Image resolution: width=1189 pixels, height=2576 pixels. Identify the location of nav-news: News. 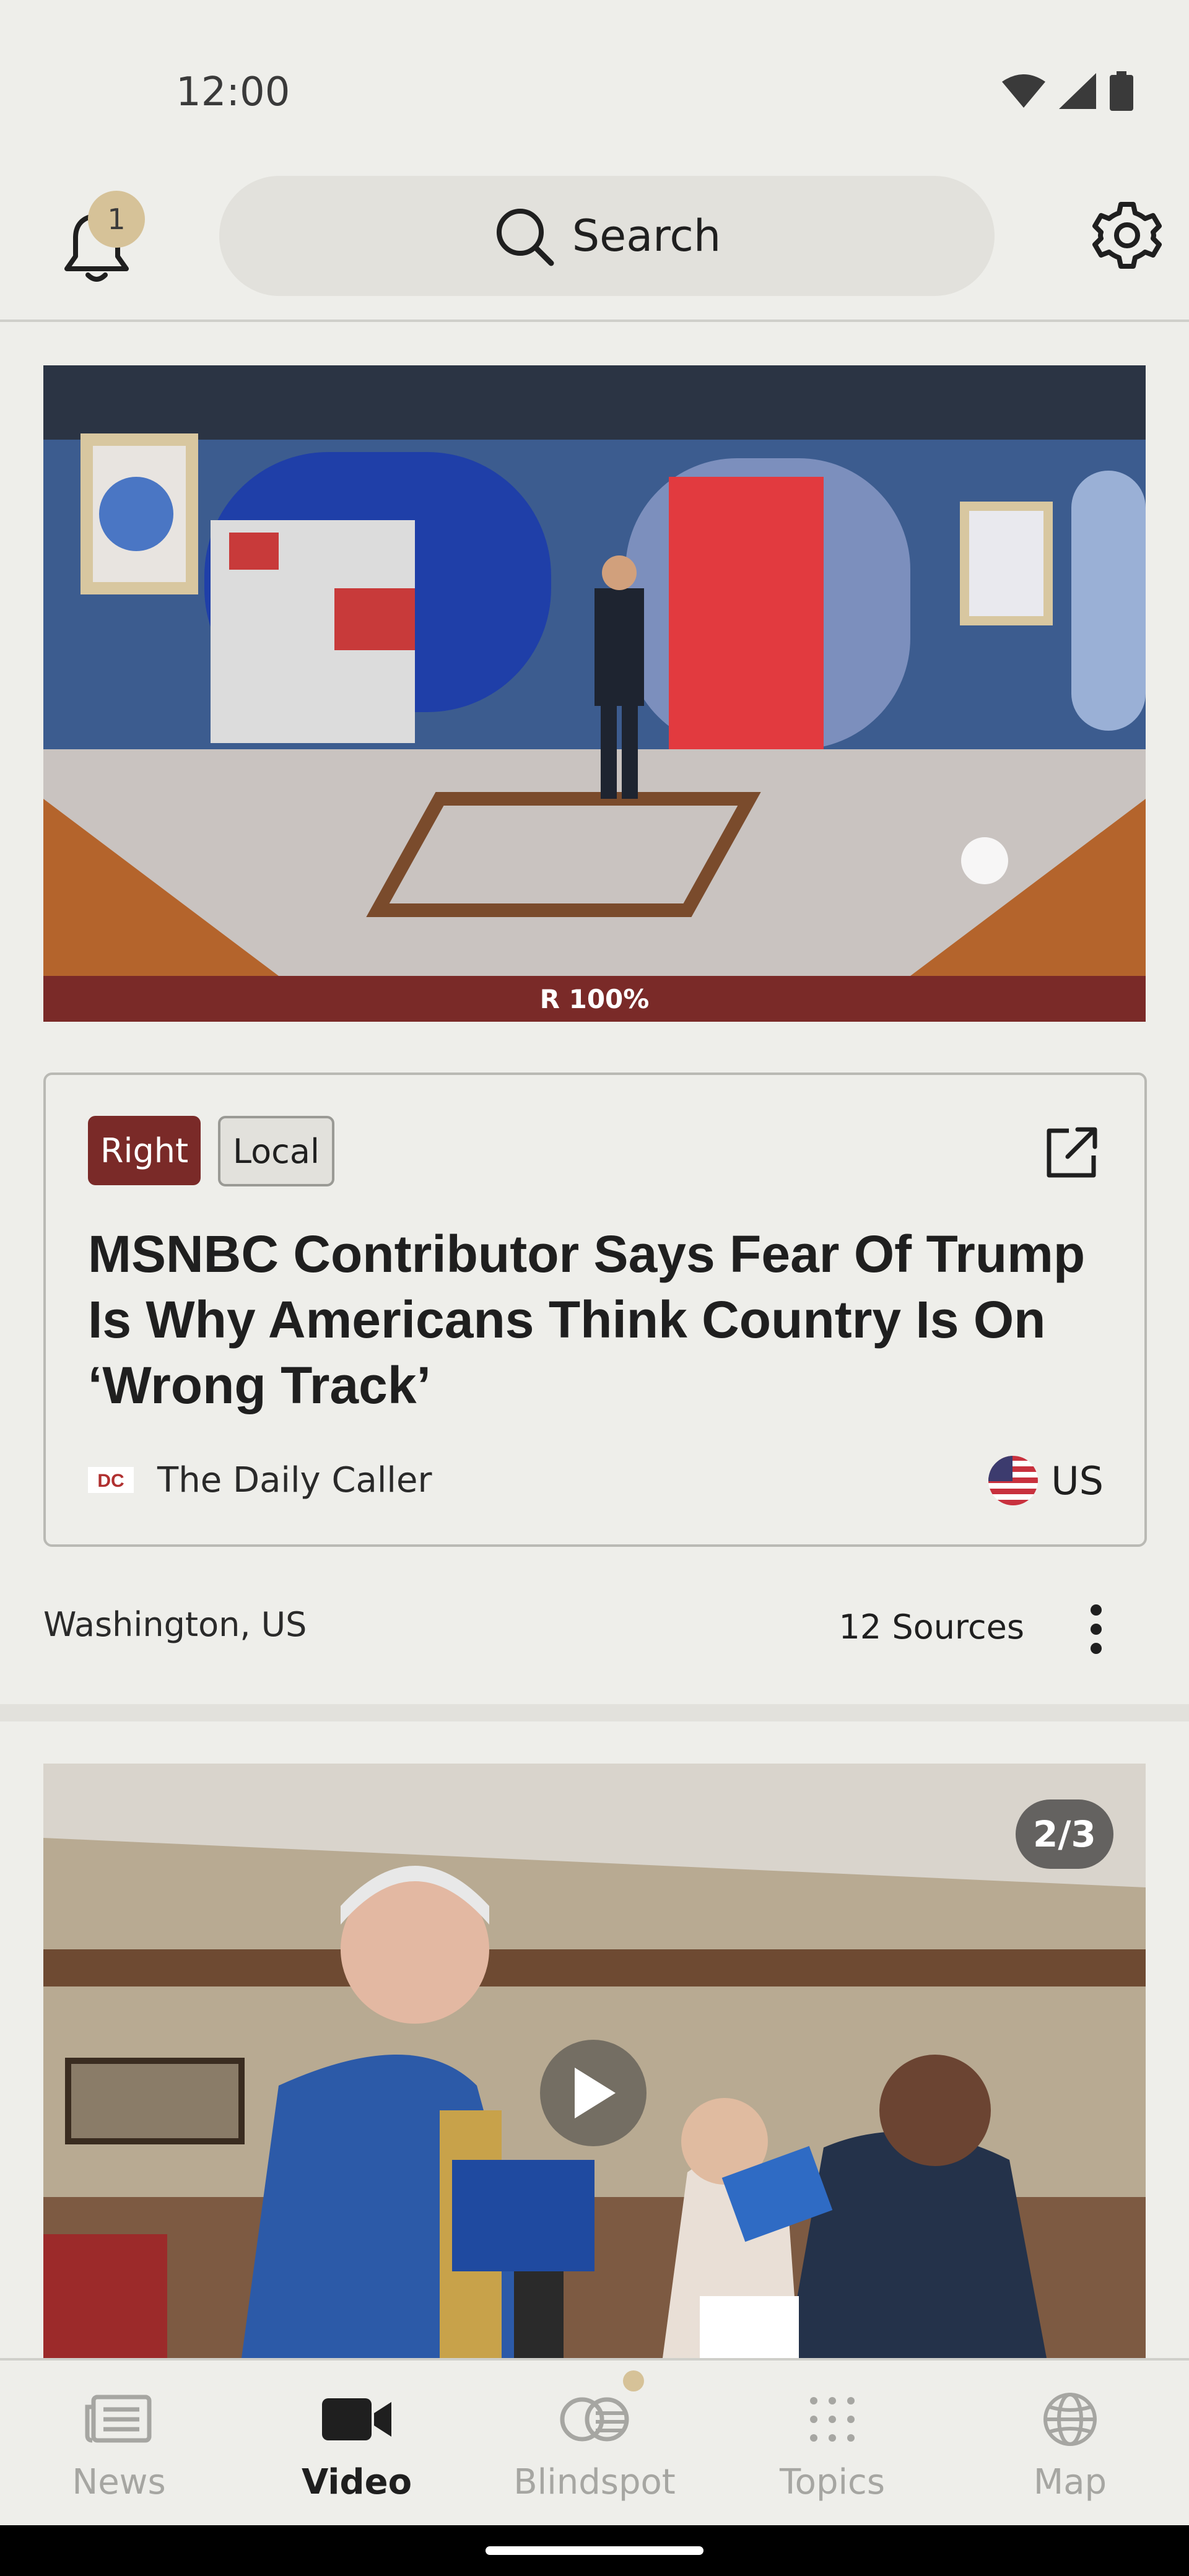
(119, 2450).